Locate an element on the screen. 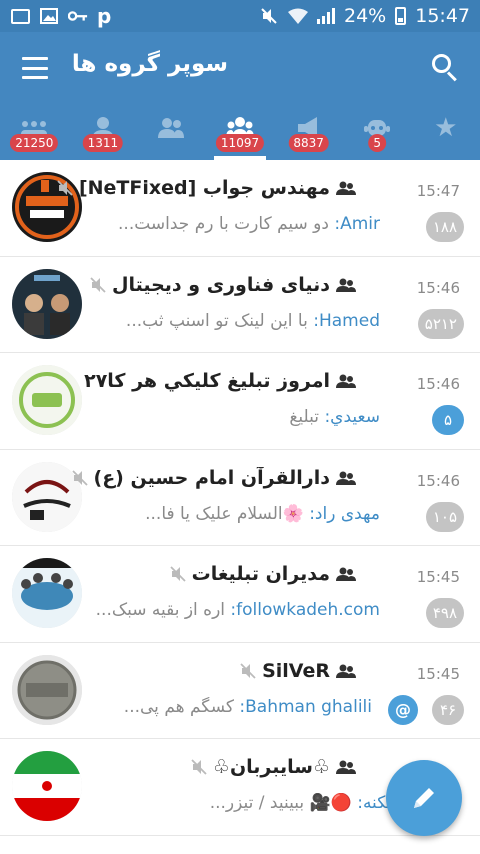 The image size is (480, 854). chat-title: دارالقرآن امام حسین (ع) is located at coordinates (213, 477).